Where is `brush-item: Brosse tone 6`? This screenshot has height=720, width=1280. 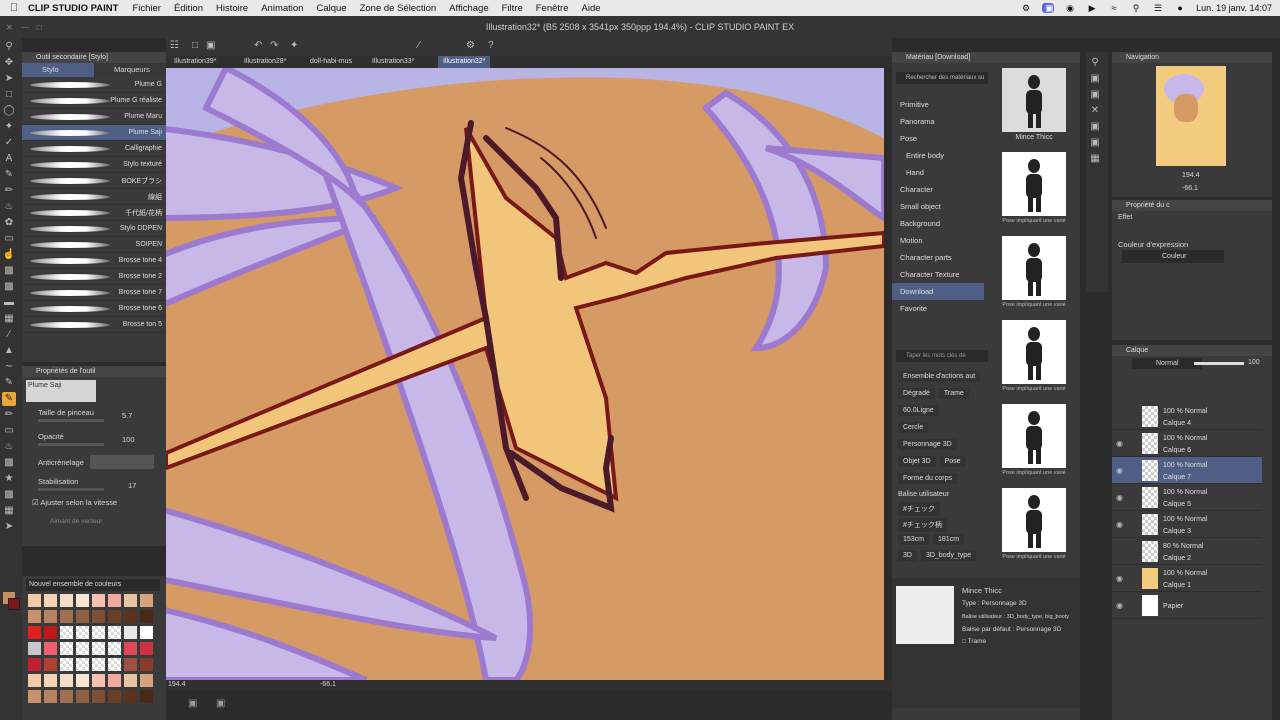 brush-item: Brosse tone 6 is located at coordinates (94, 309).